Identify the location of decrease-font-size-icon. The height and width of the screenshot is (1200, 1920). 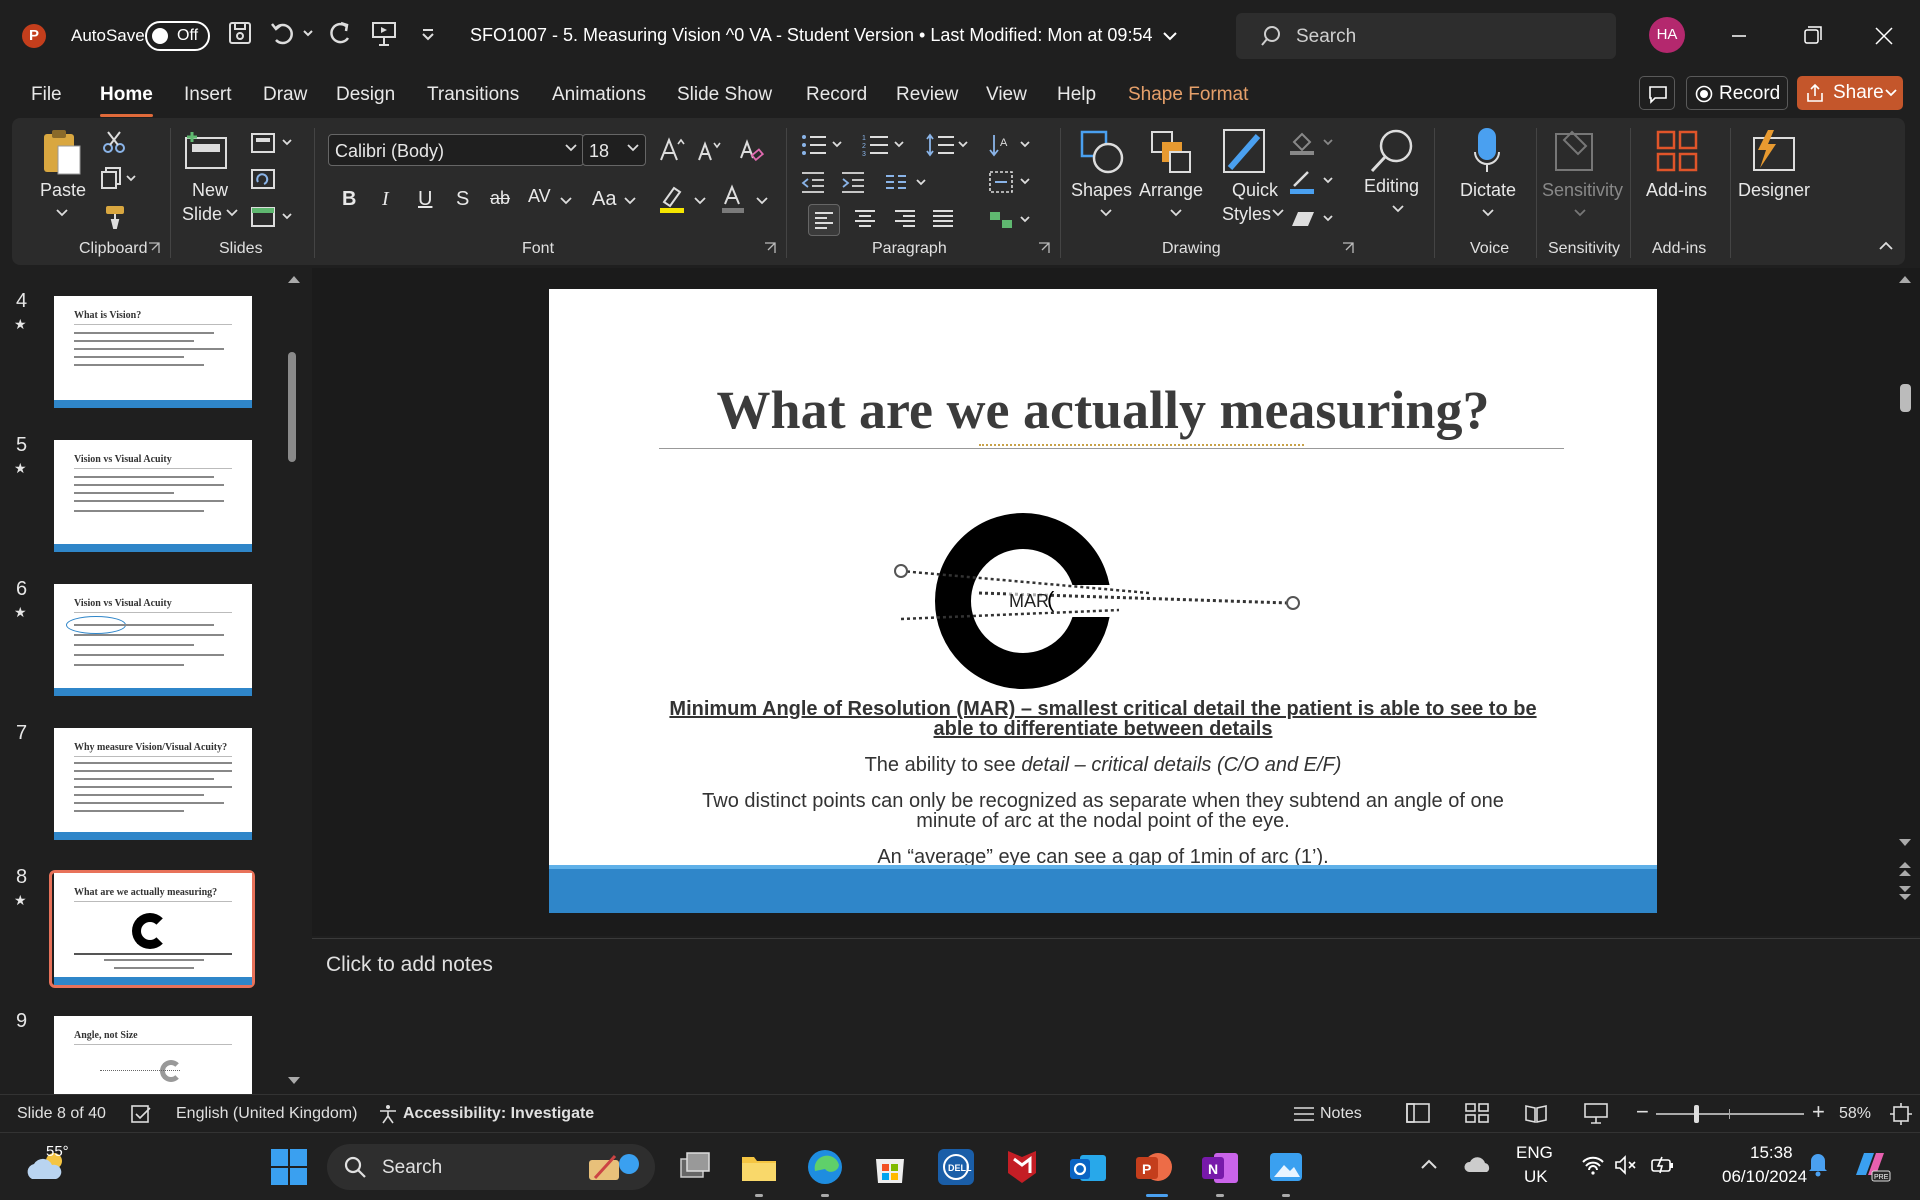
(709, 151).